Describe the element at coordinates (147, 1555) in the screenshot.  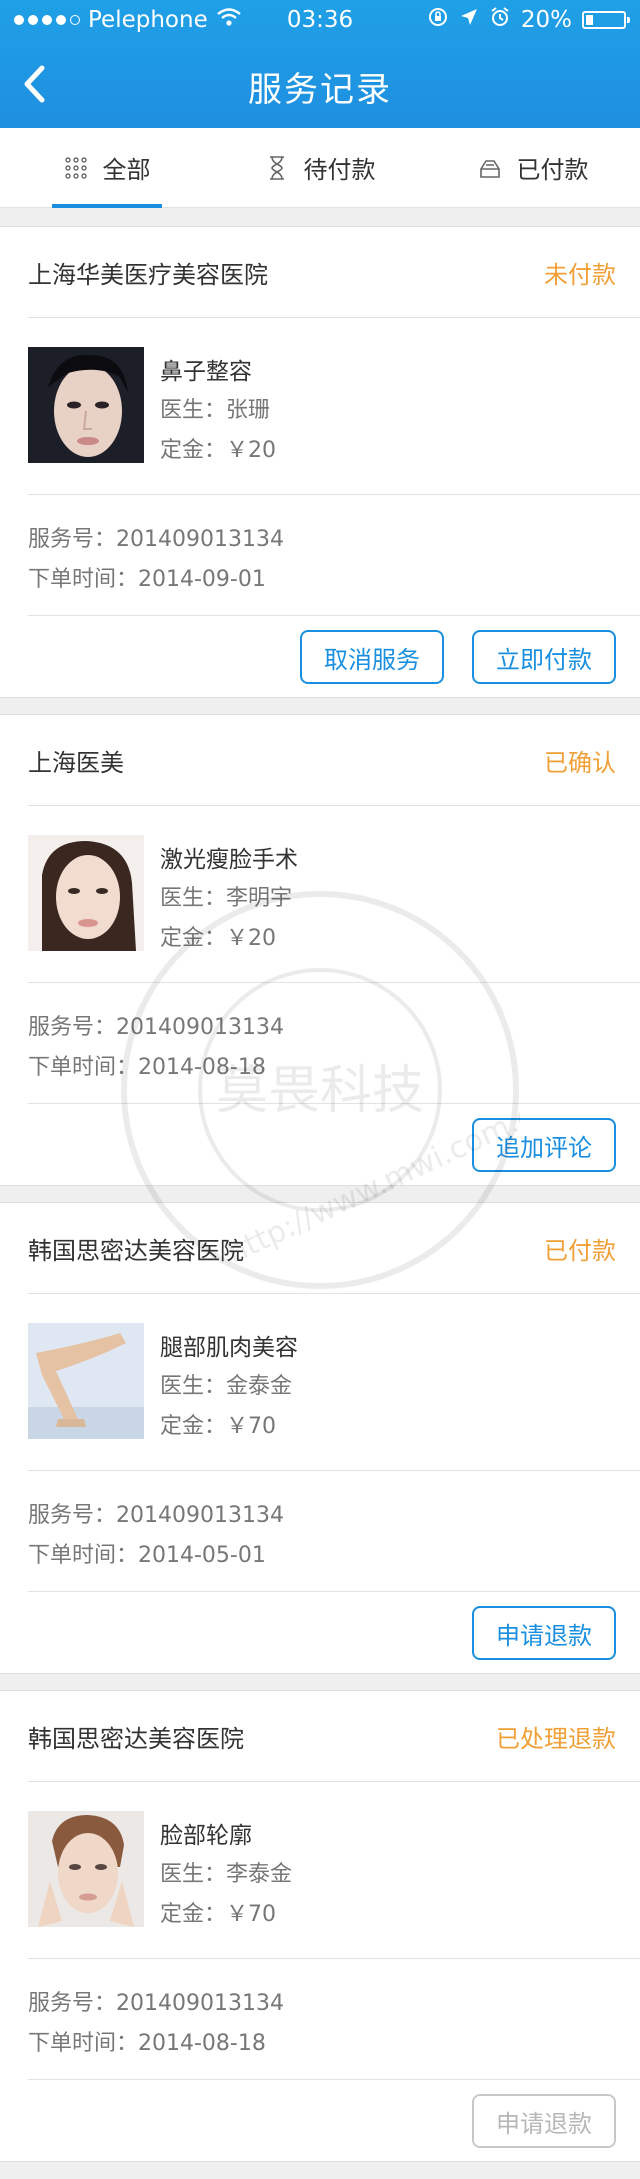
I see `order-time: 下单时间：2014-05-01` at that location.